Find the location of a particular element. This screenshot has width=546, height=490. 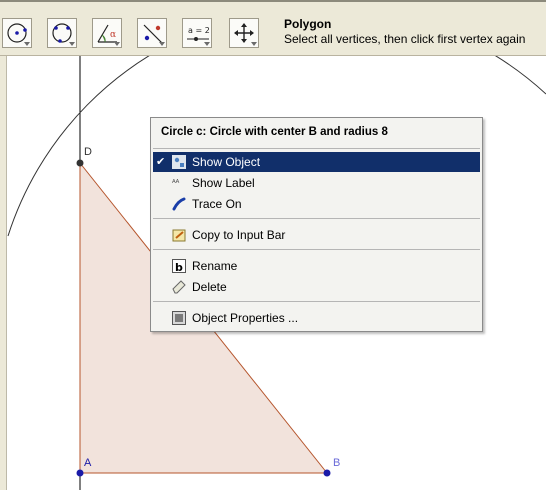

menu-item-delete: Delete is located at coordinates (316, 287).